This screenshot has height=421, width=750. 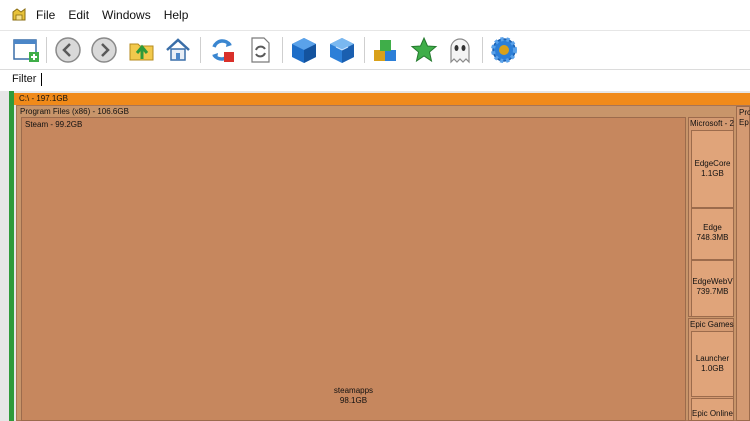 I want to click on filter-input, so click(x=390, y=79).